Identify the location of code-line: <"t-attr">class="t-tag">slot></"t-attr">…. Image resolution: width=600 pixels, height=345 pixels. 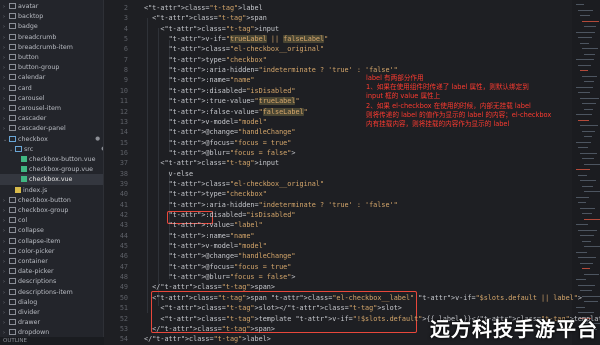
(273, 308).